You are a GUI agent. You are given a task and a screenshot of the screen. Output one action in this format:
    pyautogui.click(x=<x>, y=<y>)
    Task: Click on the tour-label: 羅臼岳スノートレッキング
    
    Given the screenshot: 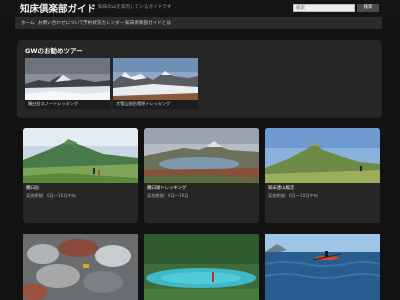 What is the action you would take?
    pyautogui.click(x=53, y=103)
    